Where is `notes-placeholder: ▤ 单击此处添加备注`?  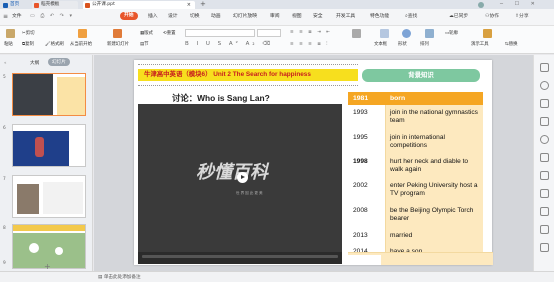 notes-placeholder: ▤ 单击此处添加备注 is located at coordinates (119, 277).